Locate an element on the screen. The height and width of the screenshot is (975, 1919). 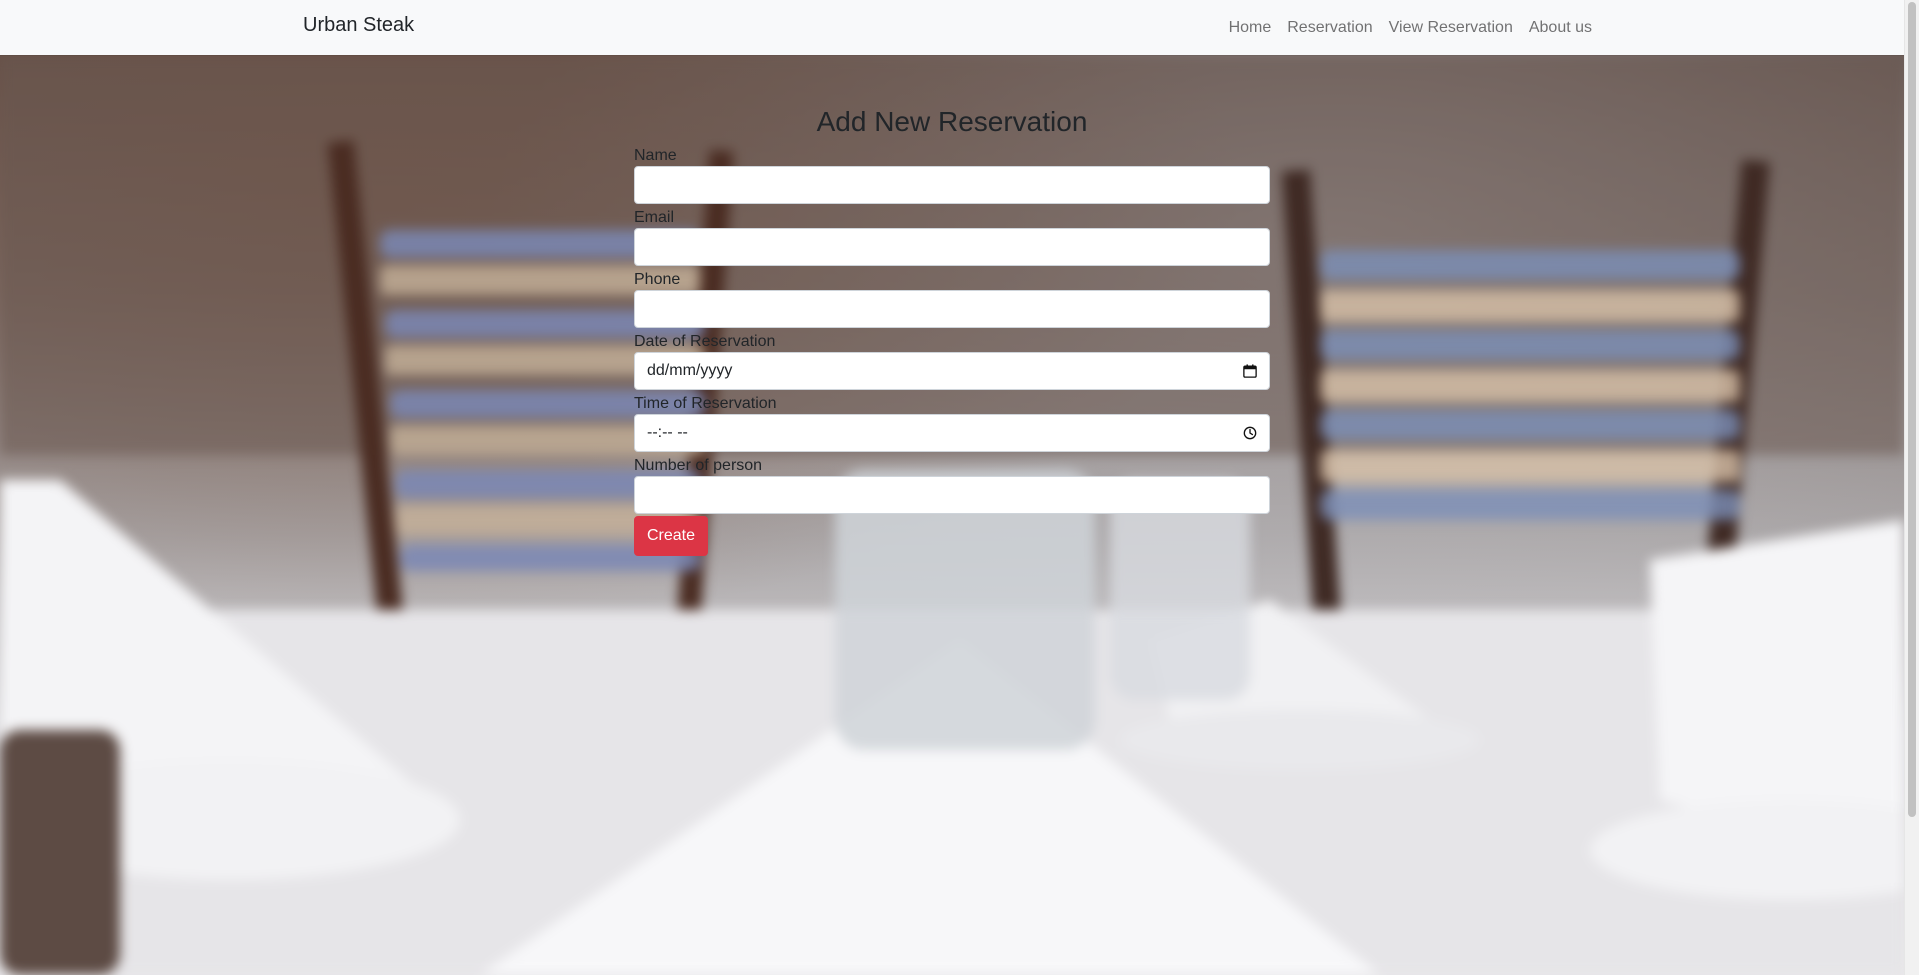
page-title: Add New Reservation is located at coordinates (952, 121).